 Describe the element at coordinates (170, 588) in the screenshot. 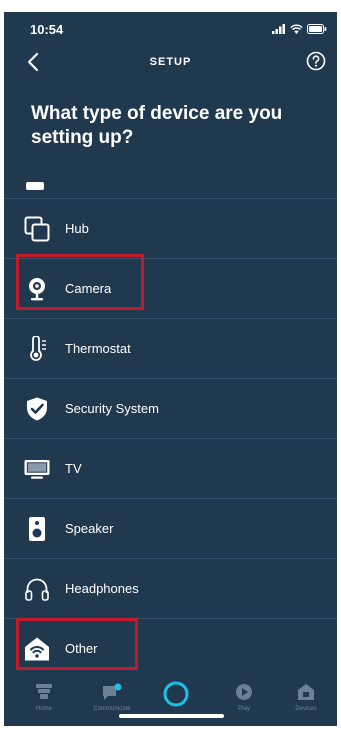

I see `device-row-headphones: Headphones` at that location.